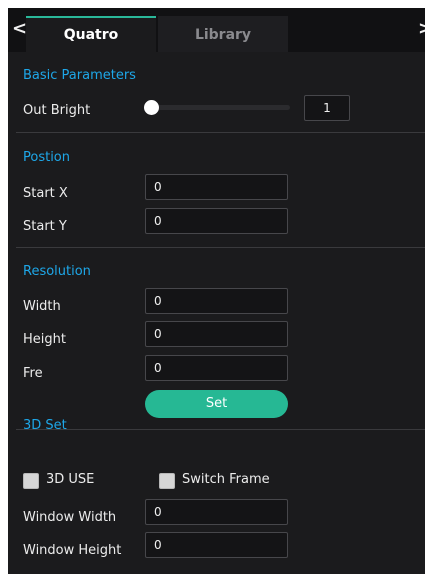  What do you see at coordinates (70, 517) in the screenshot?
I see `window-width-label: Window Width` at bounding box center [70, 517].